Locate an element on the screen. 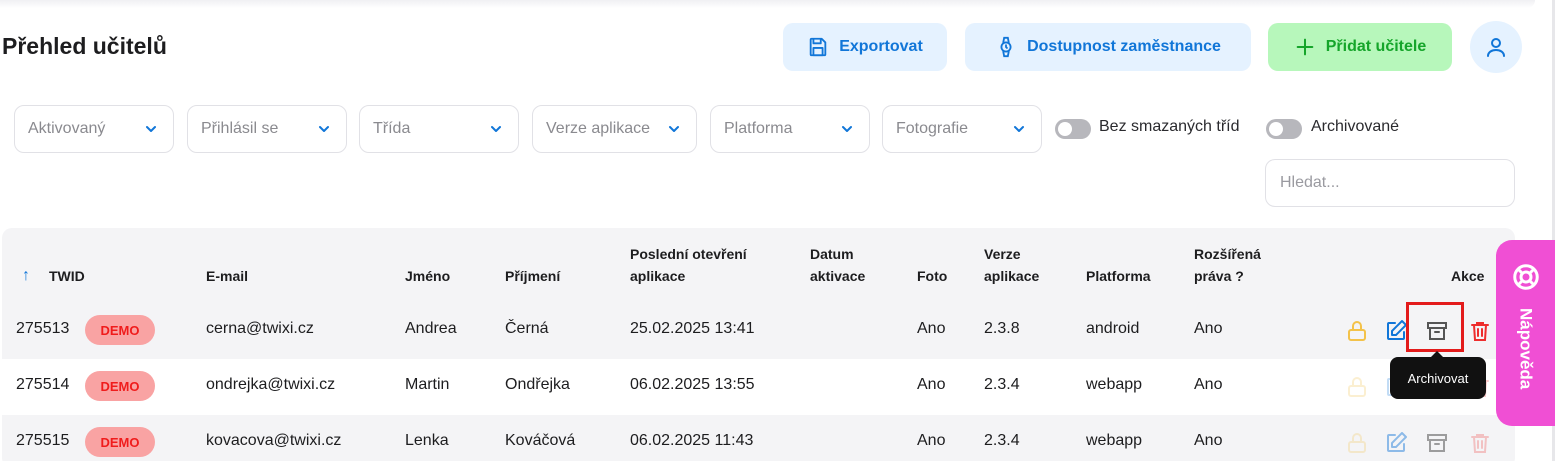  col-last-open-line2: aplikace is located at coordinates (657, 276).